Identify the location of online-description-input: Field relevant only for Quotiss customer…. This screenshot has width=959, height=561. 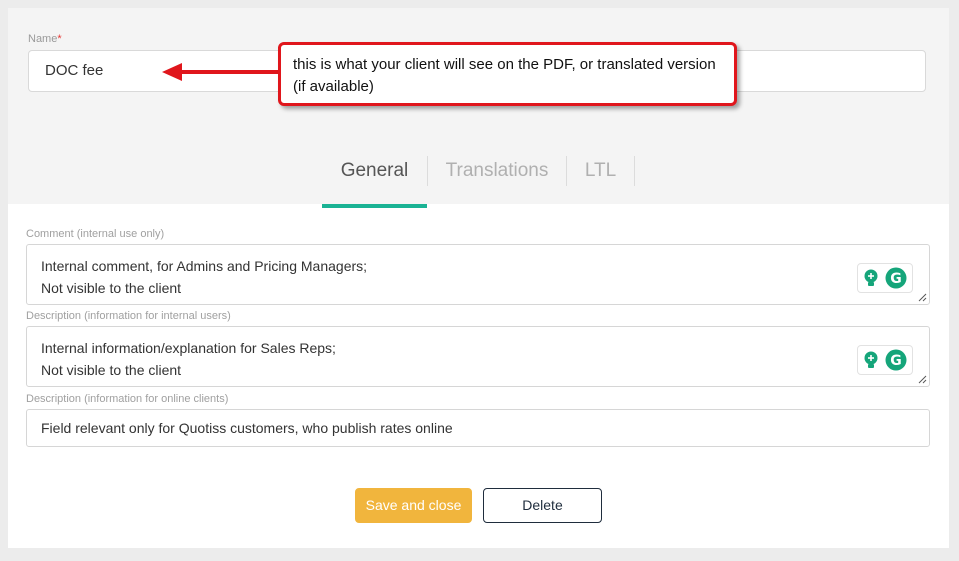
(478, 428).